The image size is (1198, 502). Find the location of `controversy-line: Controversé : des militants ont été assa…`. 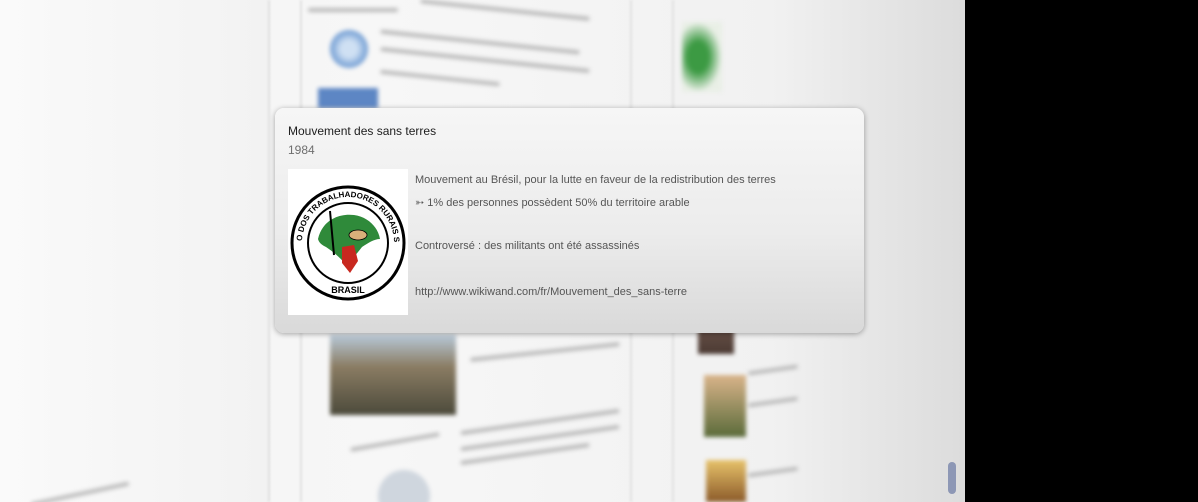

controversy-line: Controversé : des militants ont été assa… is located at coordinates (527, 246).